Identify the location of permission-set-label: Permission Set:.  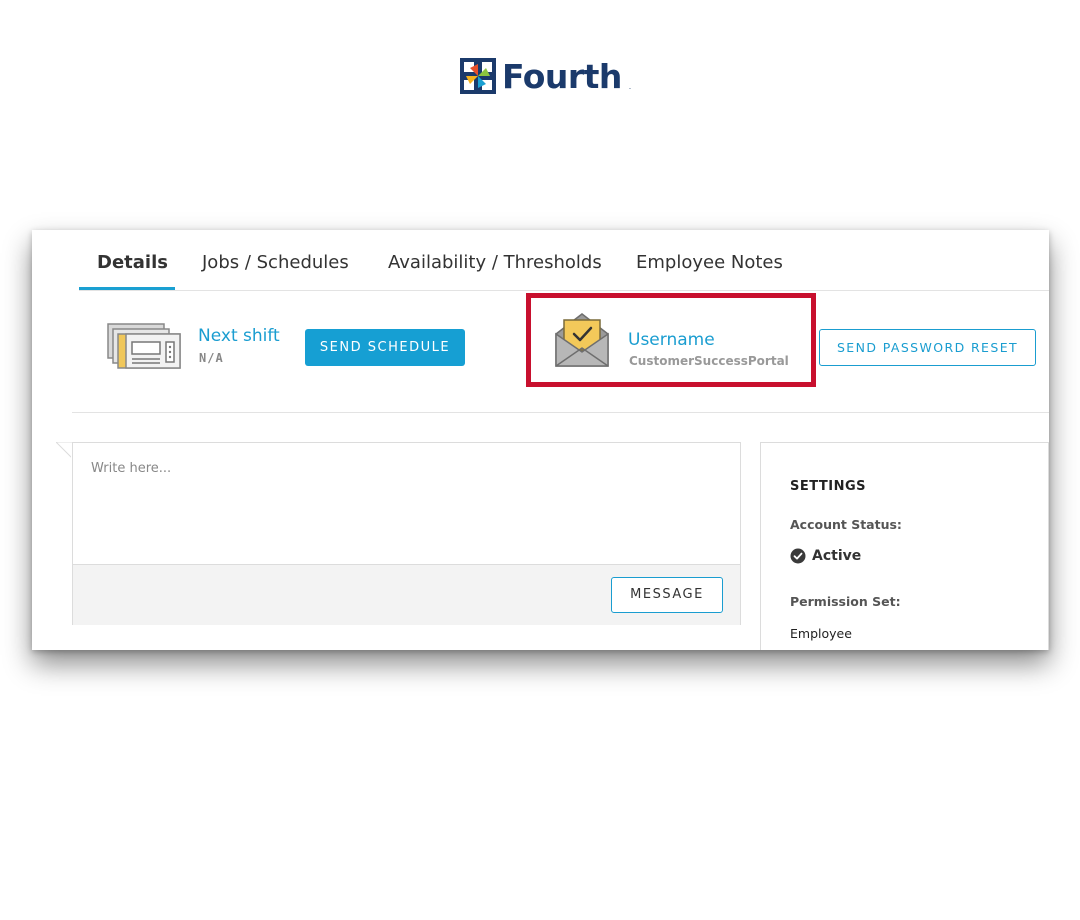
(845, 601).